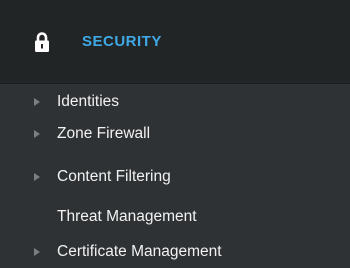 The width and height of the screenshot is (350, 268). Describe the element at coordinates (127, 216) in the screenshot. I see `nav-item-label: Threat Management` at that location.